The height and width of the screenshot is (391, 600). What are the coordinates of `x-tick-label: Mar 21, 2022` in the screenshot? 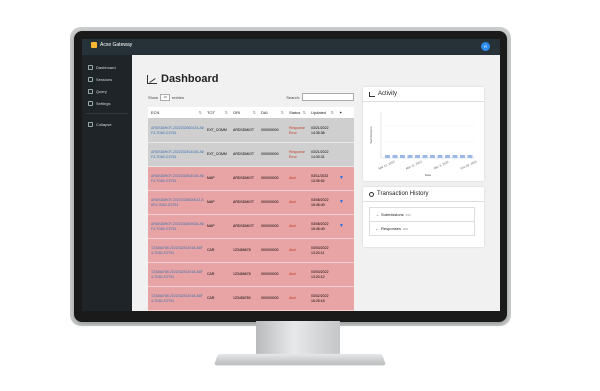 It's located at (387, 164).